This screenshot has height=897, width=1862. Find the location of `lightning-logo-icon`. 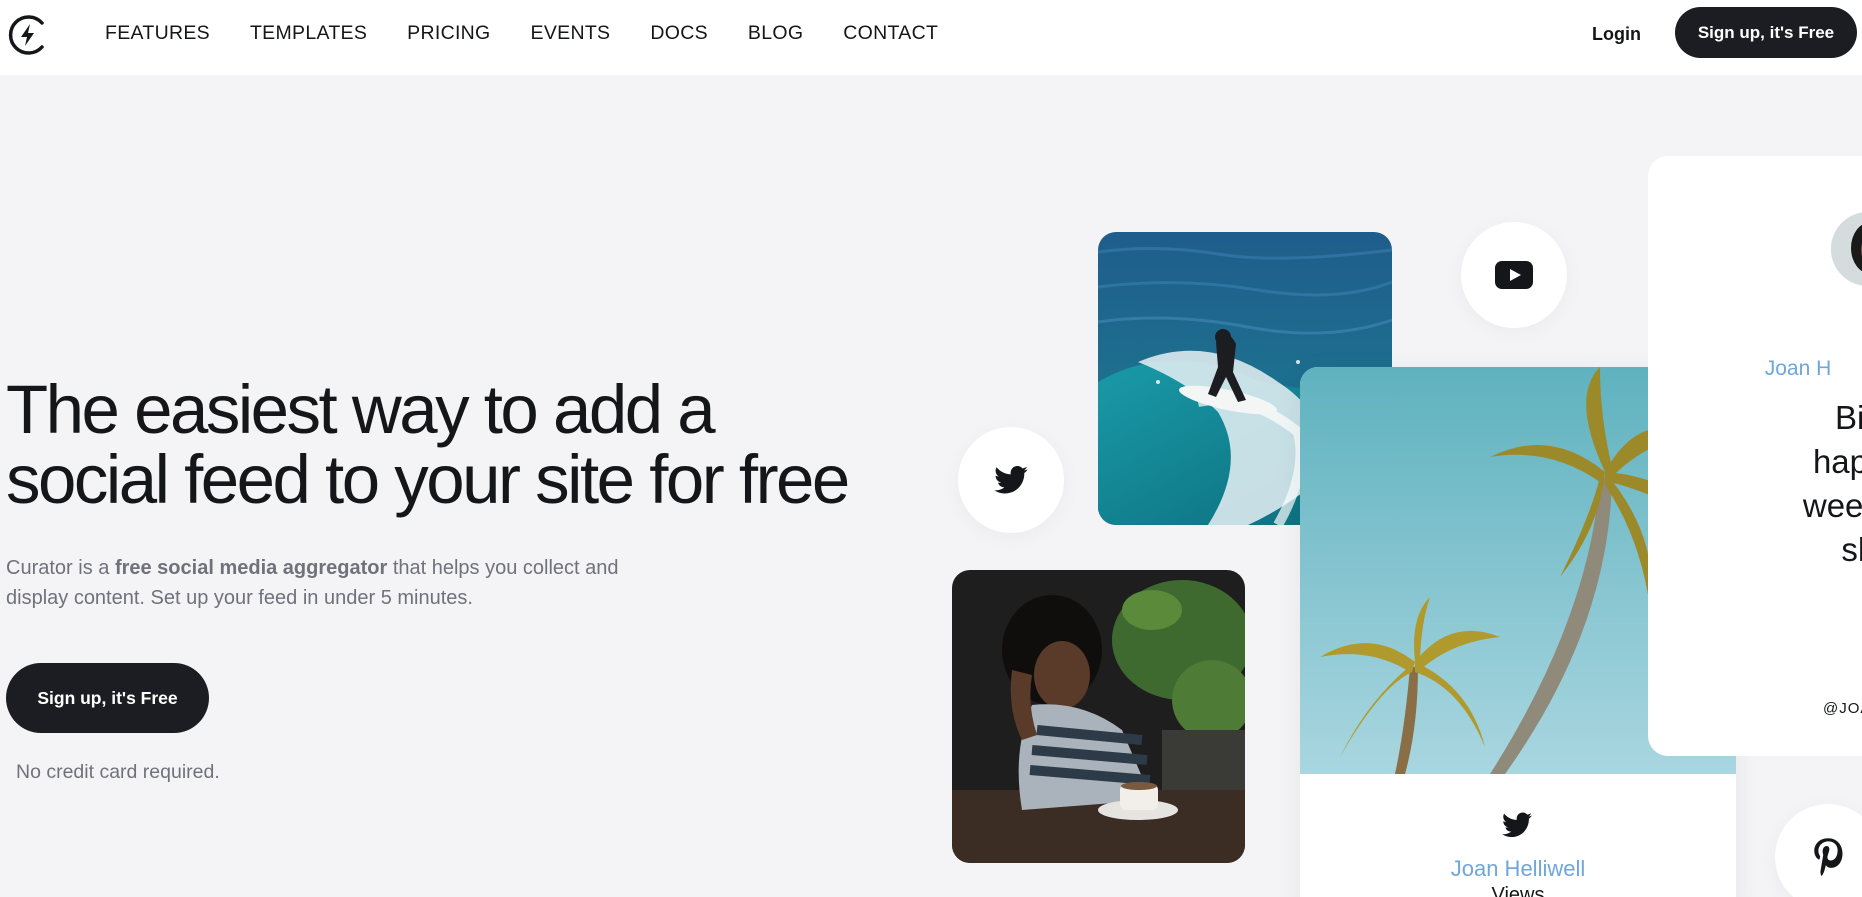

lightning-logo-icon is located at coordinates (28, 35).